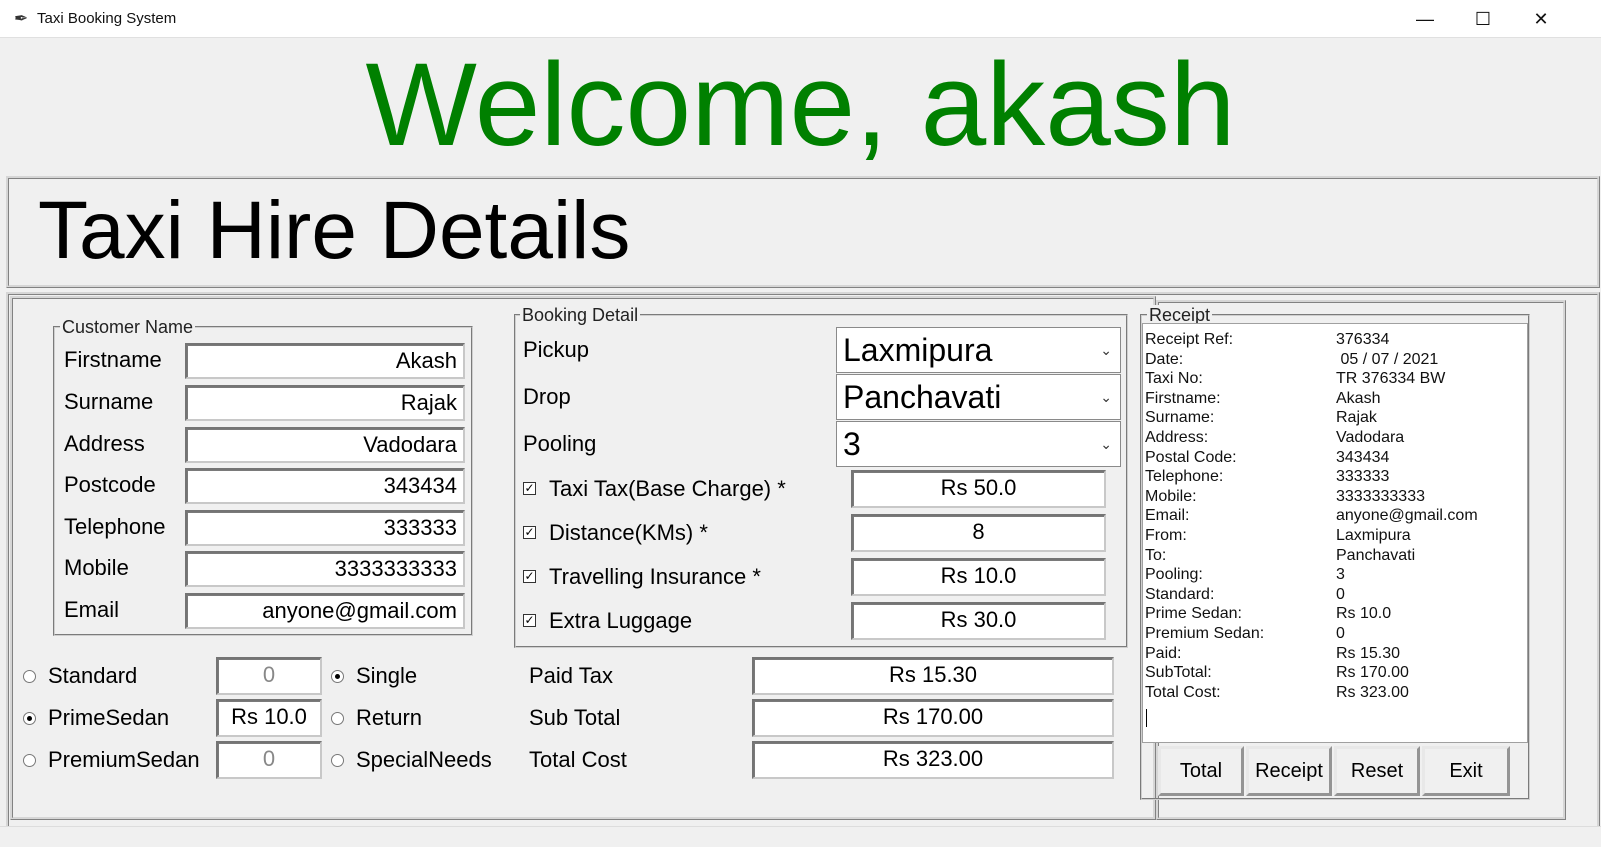 The height and width of the screenshot is (847, 1601). Describe the element at coordinates (529, 620) in the screenshot. I see `luggage-checkbox: ✓` at that location.